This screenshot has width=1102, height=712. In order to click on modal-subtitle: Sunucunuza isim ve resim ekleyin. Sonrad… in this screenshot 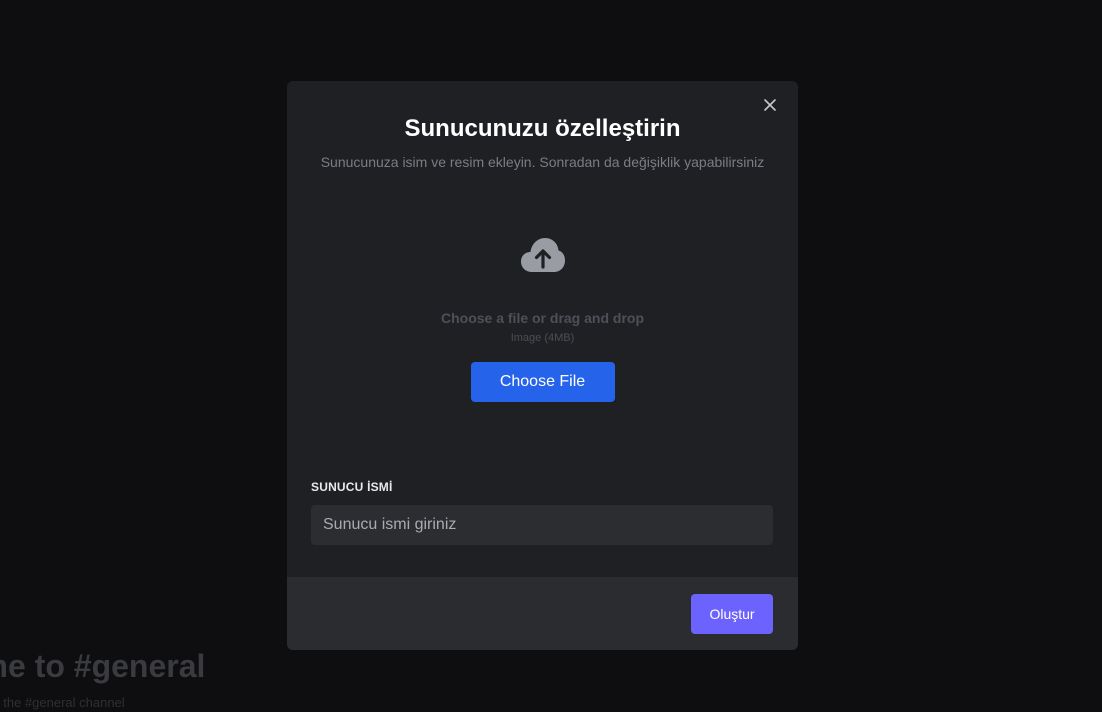, I will do `click(542, 162)`.